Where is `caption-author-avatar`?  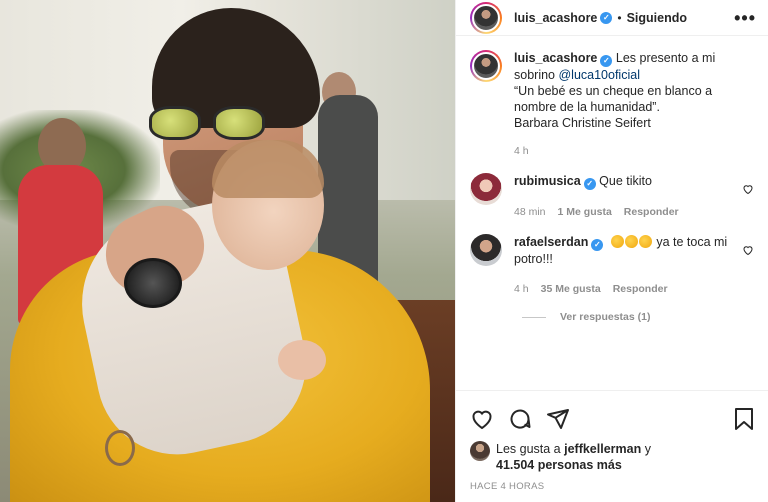
caption-author-avatar is located at coordinates (486, 66).